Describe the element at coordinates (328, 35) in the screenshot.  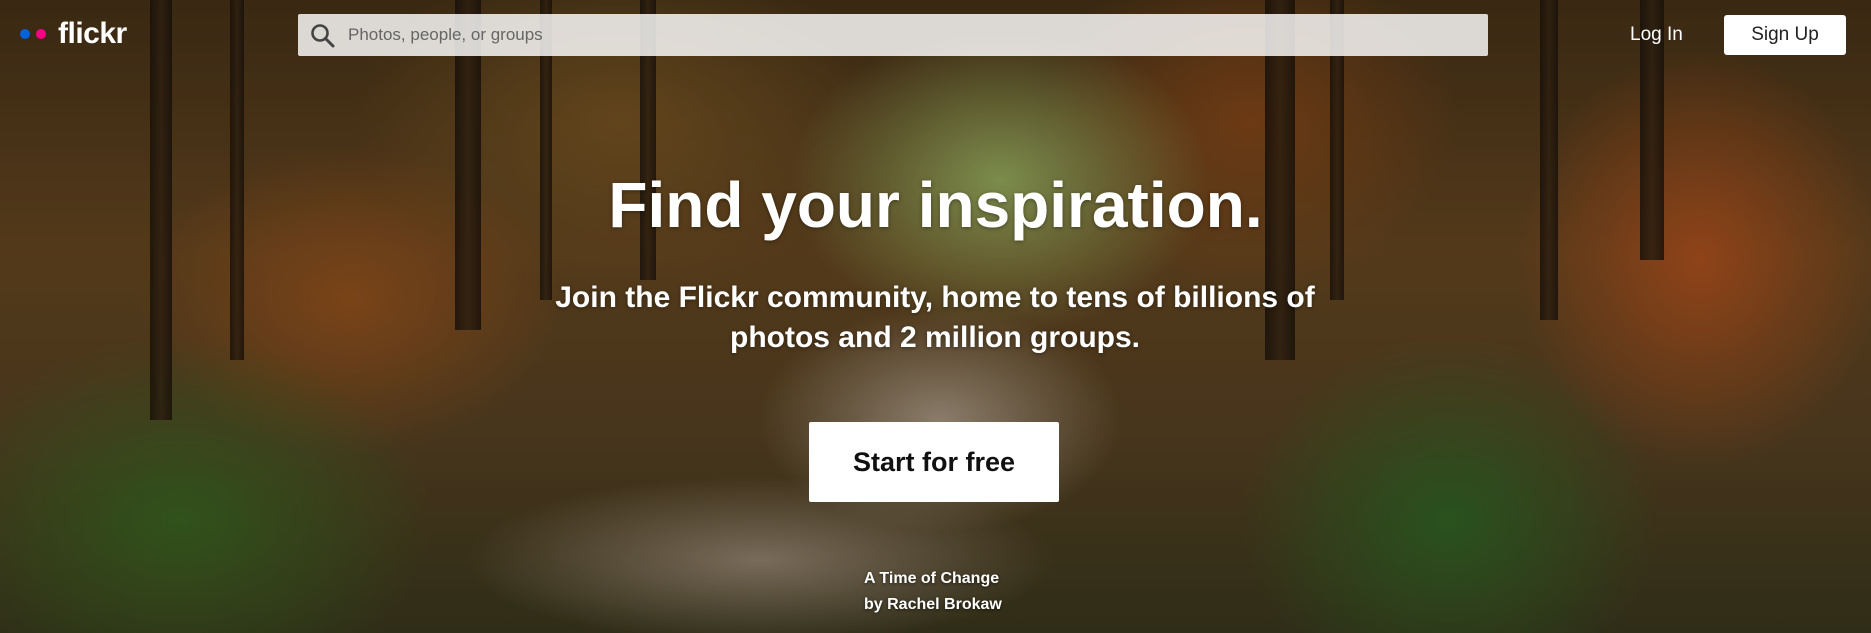
I see `search-icon` at that location.